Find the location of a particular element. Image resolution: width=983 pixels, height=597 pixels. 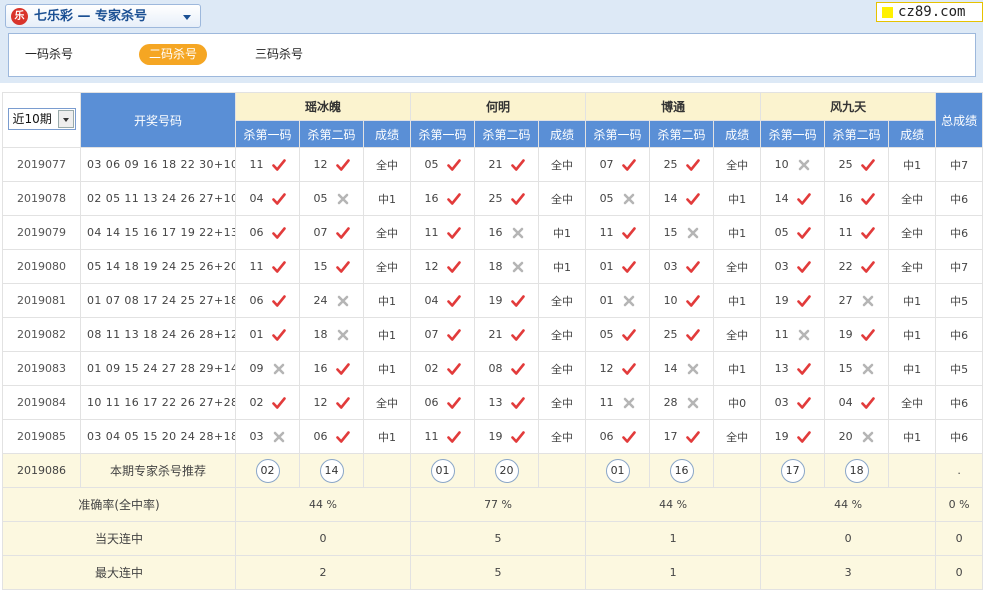

kill-pick-cell: 09 is located at coordinates (267, 368).